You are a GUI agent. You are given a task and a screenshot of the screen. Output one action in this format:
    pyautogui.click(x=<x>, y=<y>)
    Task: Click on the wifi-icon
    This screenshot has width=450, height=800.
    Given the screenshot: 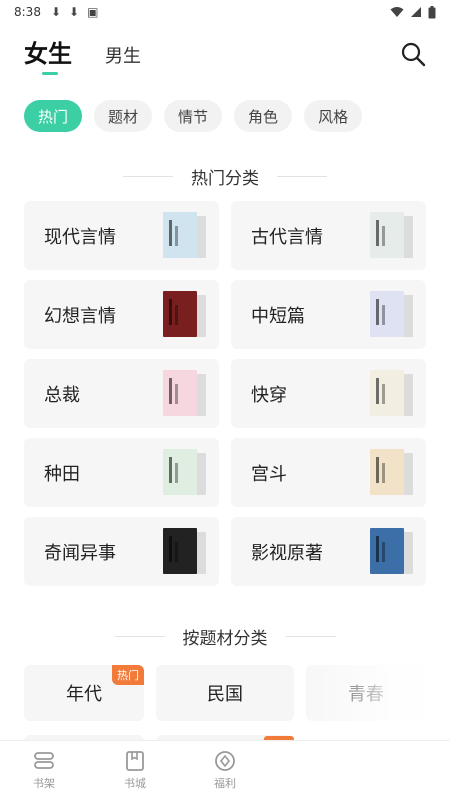 What is the action you would take?
    pyautogui.click(x=397, y=12)
    